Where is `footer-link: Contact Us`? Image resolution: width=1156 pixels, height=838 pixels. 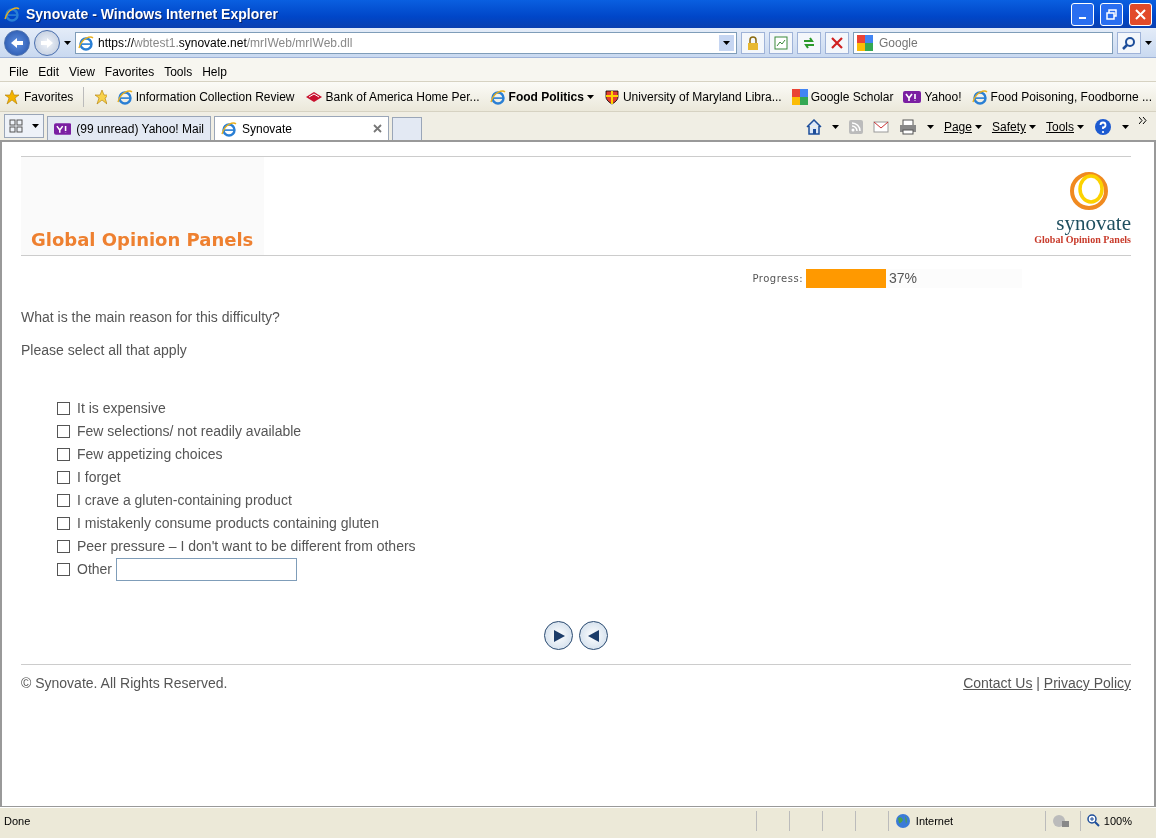
footer-link: Contact Us is located at coordinates (998, 683).